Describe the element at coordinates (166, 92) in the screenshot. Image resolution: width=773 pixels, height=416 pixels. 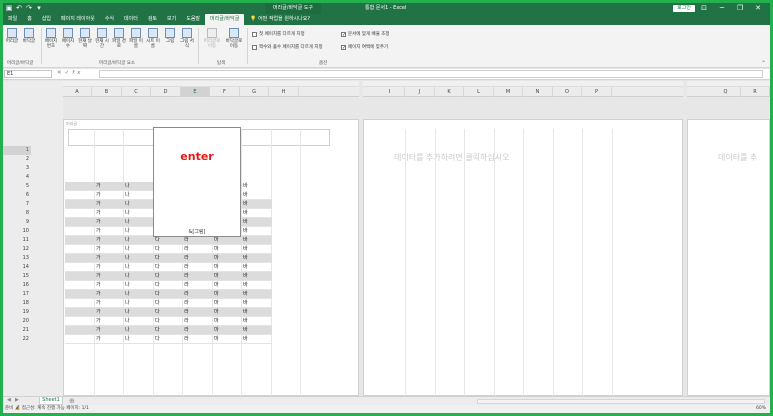
I see `col-header-d: D` at that location.